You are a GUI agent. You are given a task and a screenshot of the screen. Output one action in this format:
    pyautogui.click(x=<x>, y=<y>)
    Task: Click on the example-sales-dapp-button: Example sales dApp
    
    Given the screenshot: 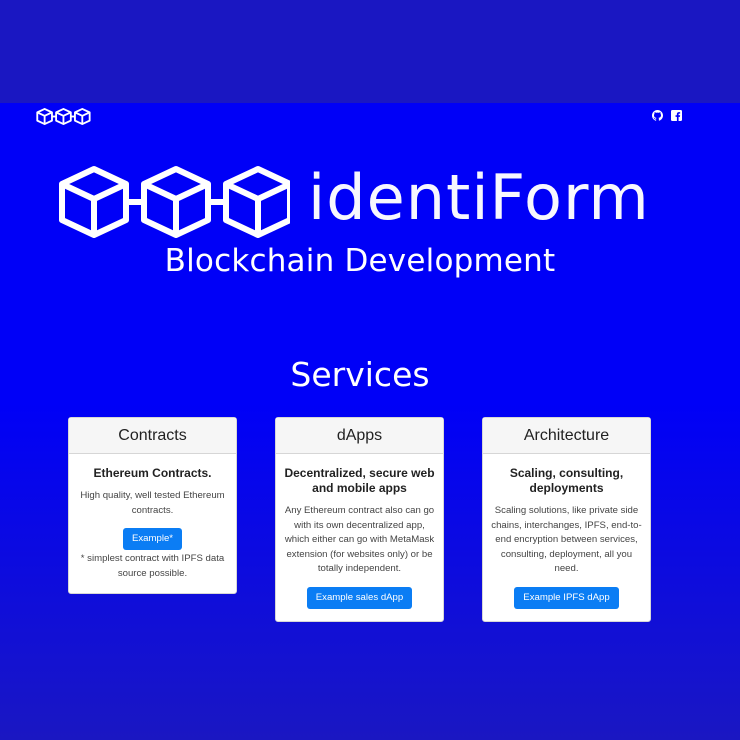 What is the action you would take?
    pyautogui.click(x=359, y=597)
    